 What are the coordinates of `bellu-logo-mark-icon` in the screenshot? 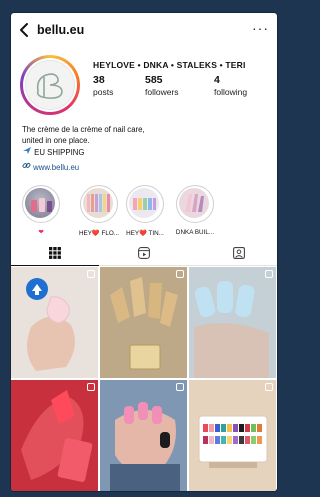 It's located at (49, 86).